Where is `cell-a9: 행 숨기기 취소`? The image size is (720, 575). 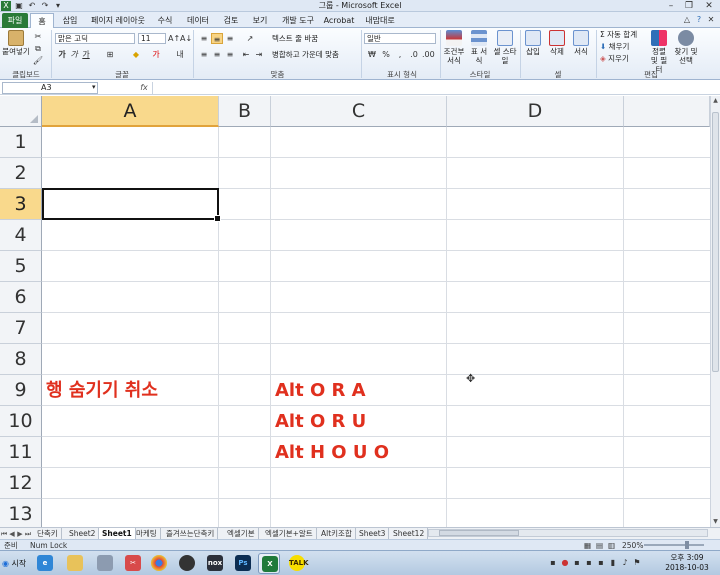
cell-a9: 행 숨기기 취소 is located at coordinates (102, 390).